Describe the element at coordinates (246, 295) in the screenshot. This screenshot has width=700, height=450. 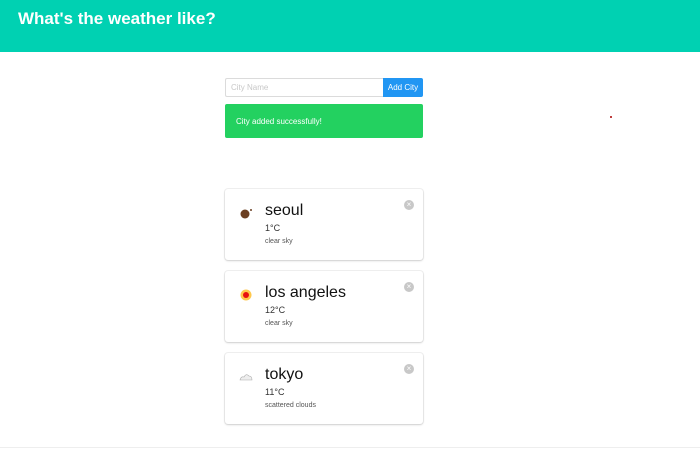
I see `sun-icon` at that location.